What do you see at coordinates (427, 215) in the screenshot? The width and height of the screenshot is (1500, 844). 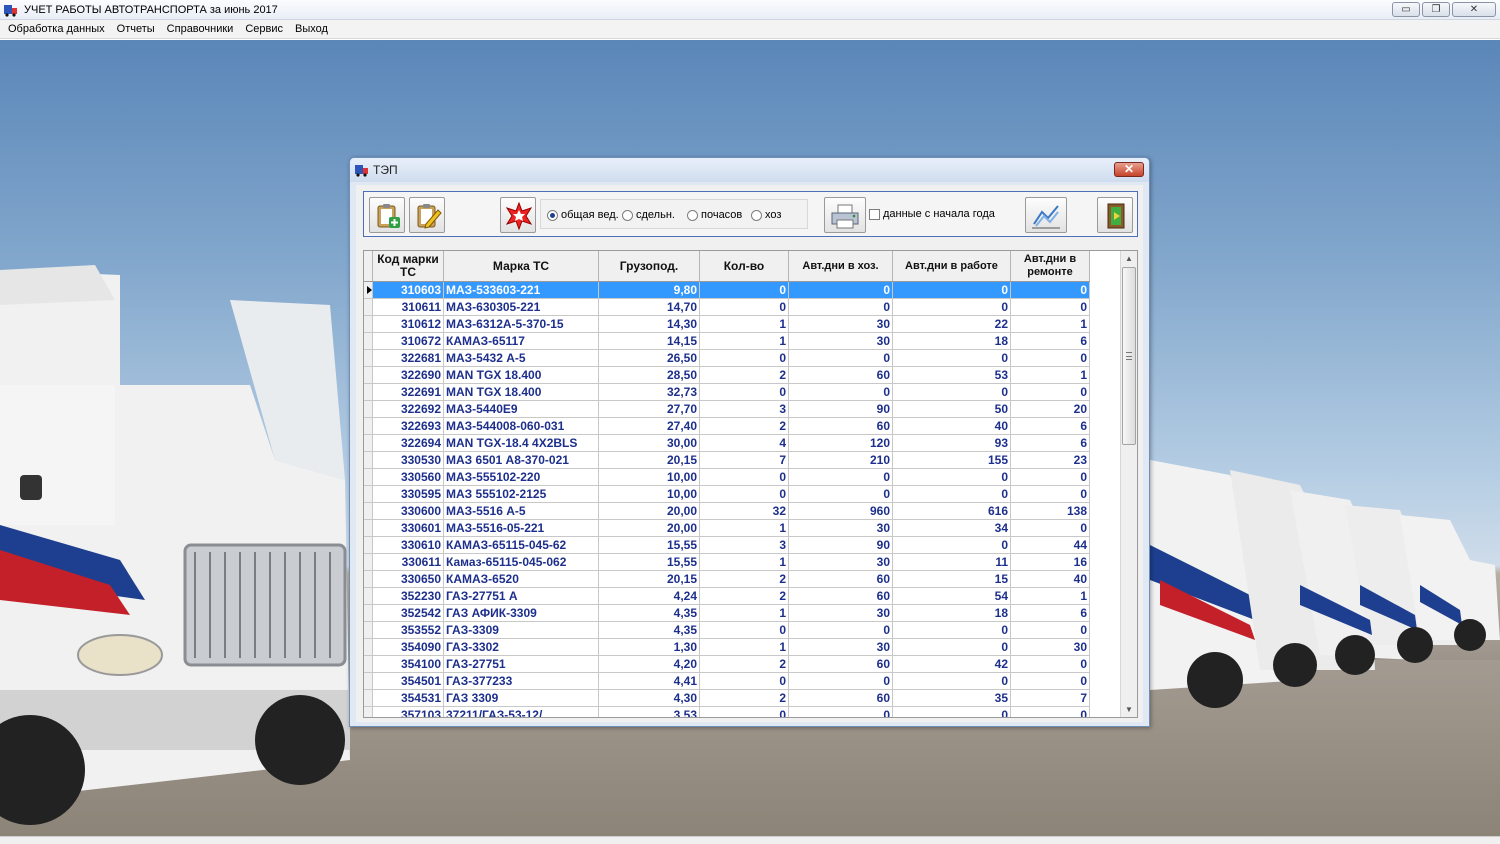 I see `edit-record-button` at bounding box center [427, 215].